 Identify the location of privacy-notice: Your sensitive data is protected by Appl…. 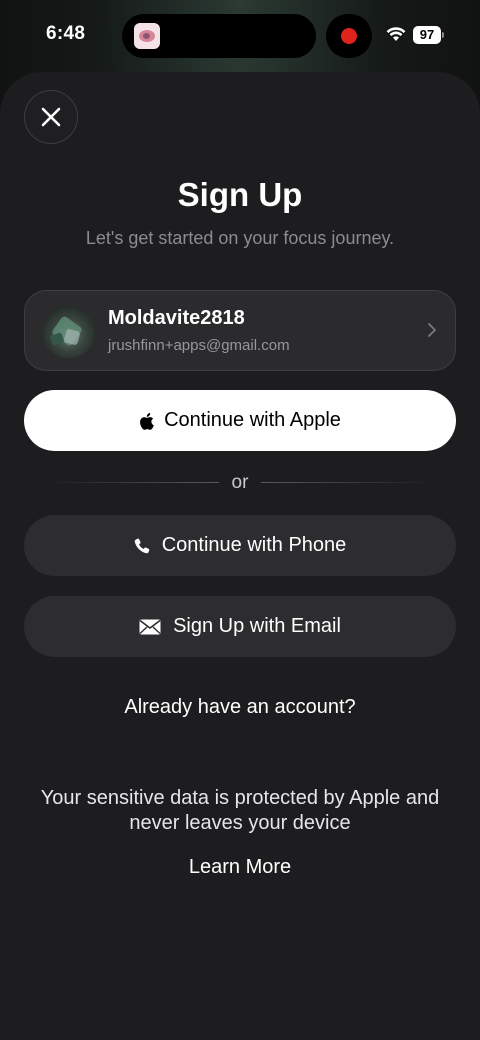
(240, 810).